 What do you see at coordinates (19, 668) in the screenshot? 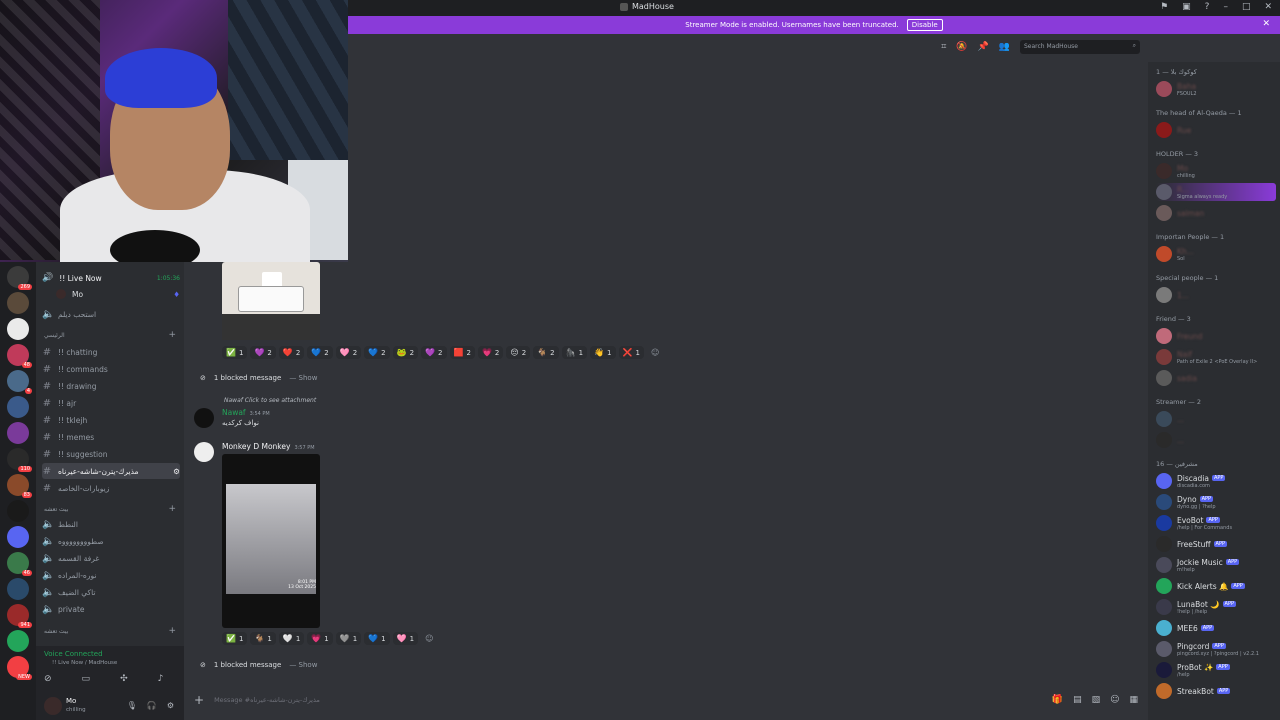
I see `server-icon: NEW` at bounding box center [19, 668].